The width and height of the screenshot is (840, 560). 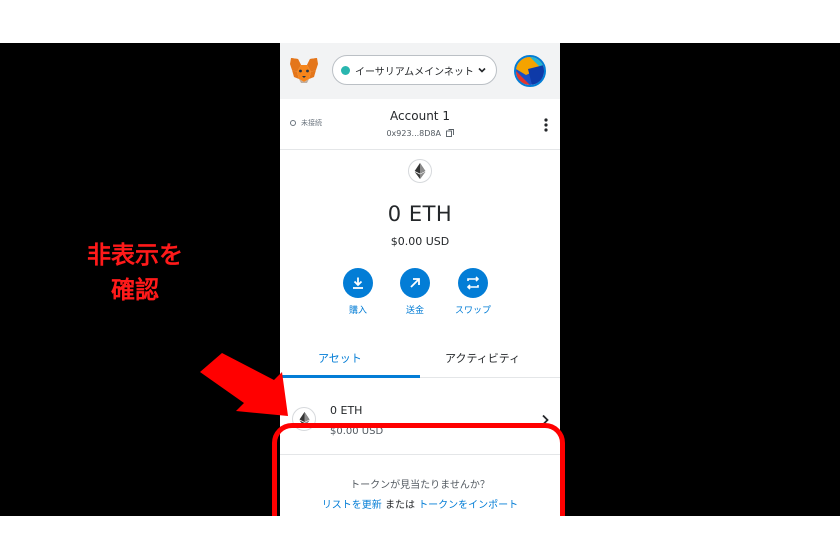 I want to click on swap-button-circle, so click(x=473, y=283).